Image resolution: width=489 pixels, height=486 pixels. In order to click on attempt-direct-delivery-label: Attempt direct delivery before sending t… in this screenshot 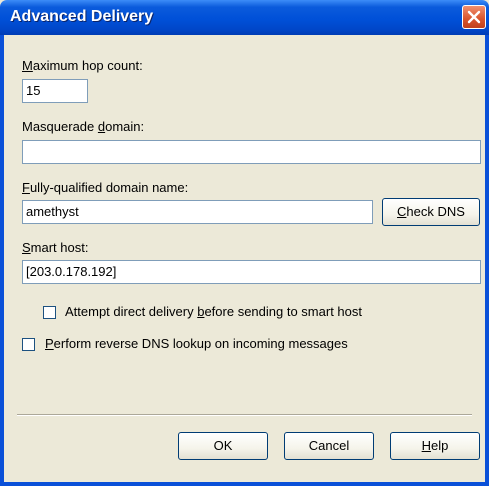, I will do `click(213, 311)`.